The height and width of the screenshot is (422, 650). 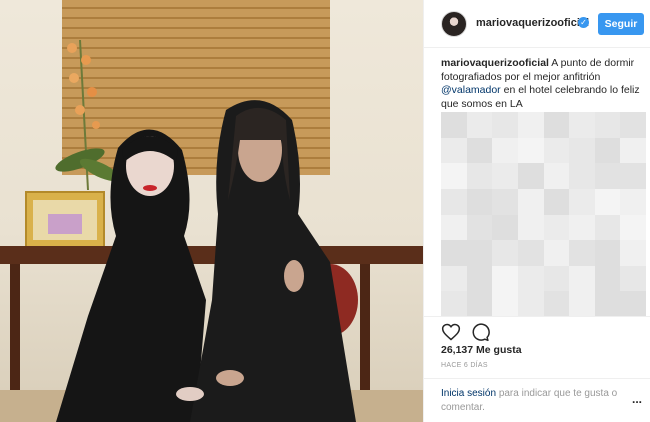 What do you see at coordinates (481, 350) in the screenshot?
I see `likes-count: 26,137 Me gusta` at bounding box center [481, 350].